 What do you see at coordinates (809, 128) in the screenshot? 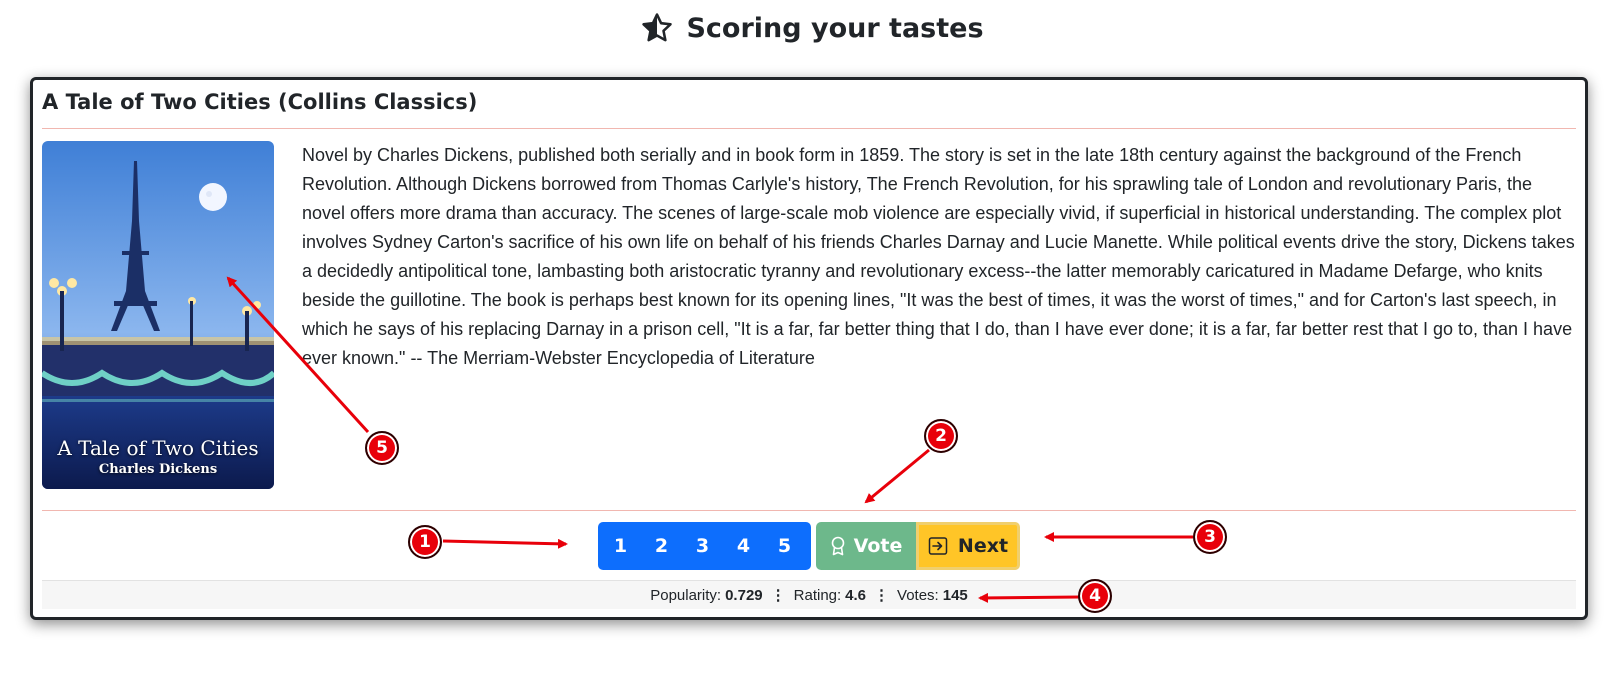
I see `title-divider` at bounding box center [809, 128].